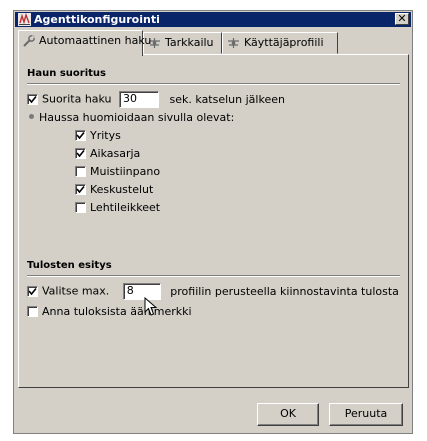  I want to click on lehtileikkeet-checkbox, so click(80, 207).